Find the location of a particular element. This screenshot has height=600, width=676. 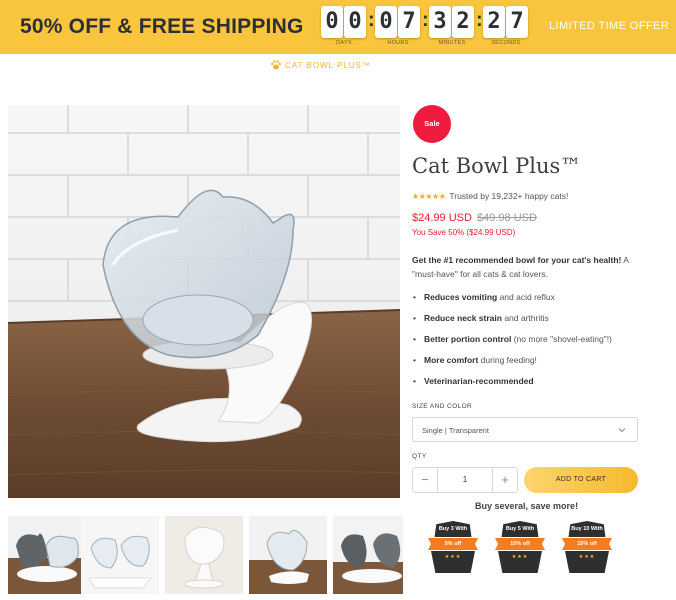

feature-bold: Better portion control is located at coordinates (468, 339).